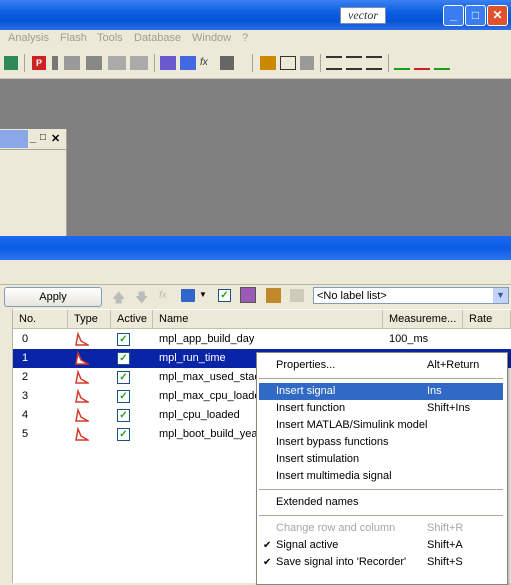  Describe the element at coordinates (381, 502) in the screenshot. I see `menu-item-extended-names: Extended names` at that location.